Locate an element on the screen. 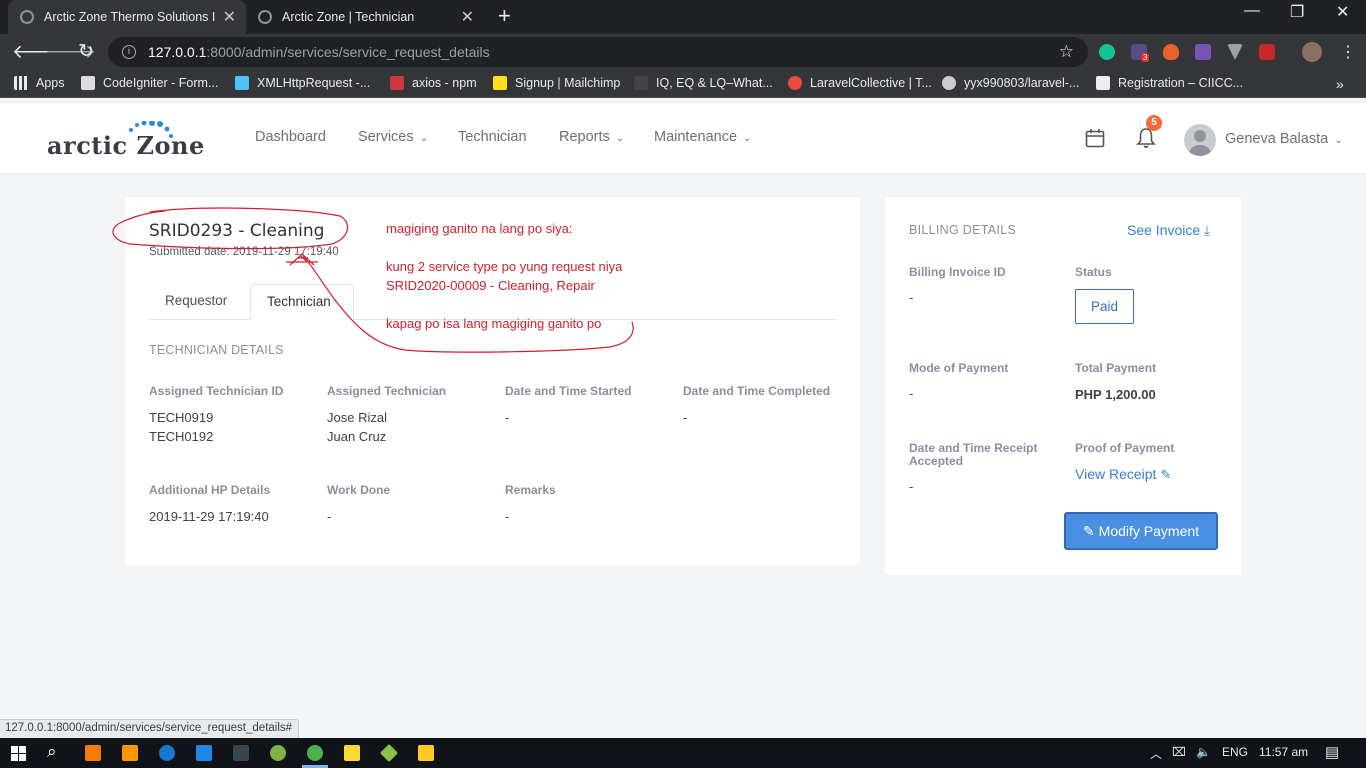 This screenshot has height=768, width=1366. article-icon is located at coordinates (641, 83).